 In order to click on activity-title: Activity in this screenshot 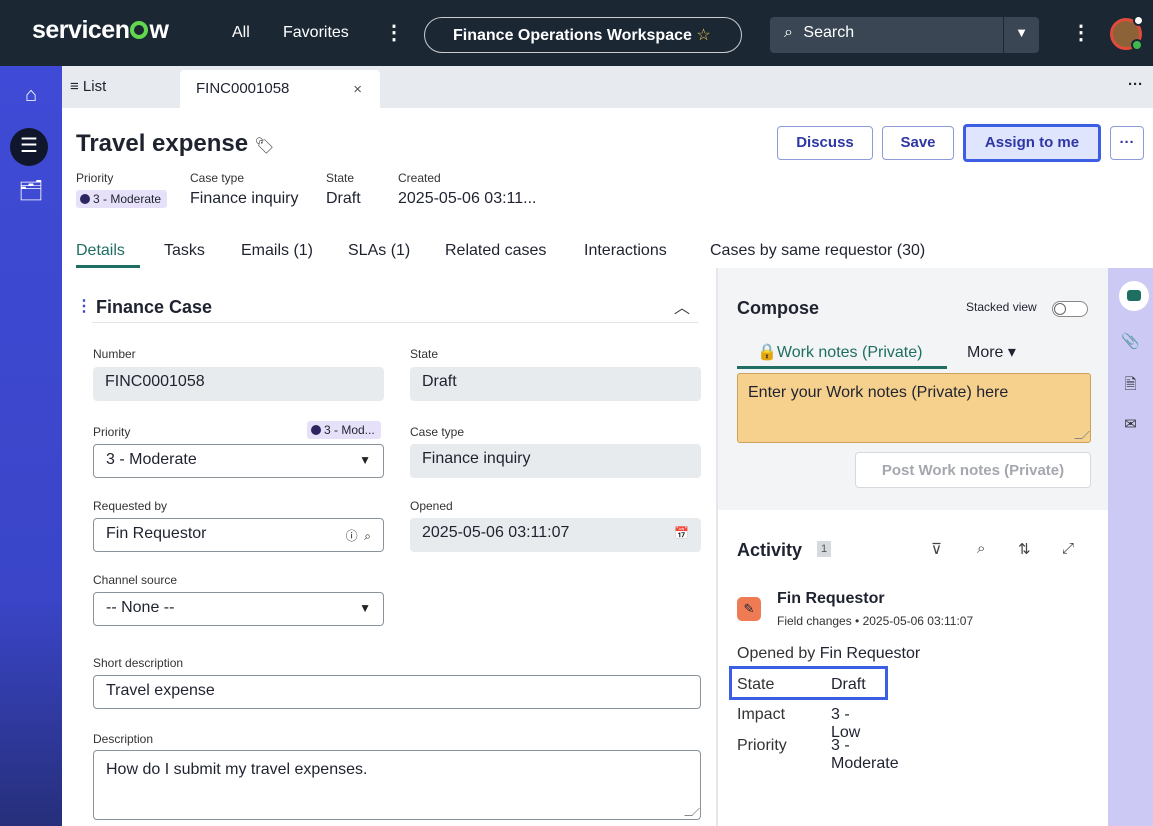, I will do `click(770, 550)`.